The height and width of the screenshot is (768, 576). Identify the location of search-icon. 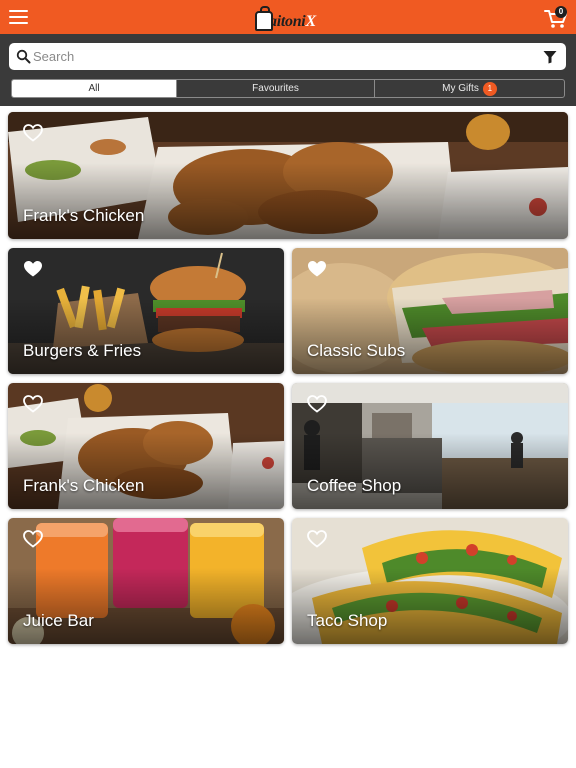
(23, 56).